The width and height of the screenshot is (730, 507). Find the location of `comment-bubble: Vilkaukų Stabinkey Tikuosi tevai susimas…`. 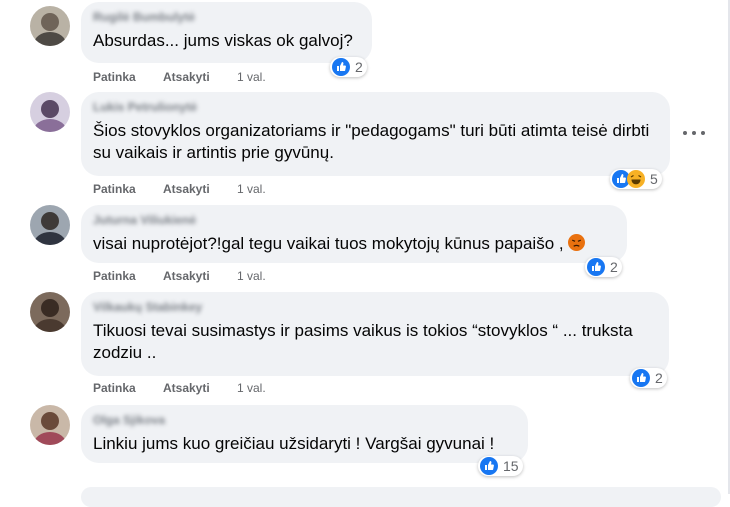

comment-bubble: Vilkaukų Stabinkey Tikuosi tevai susimas… is located at coordinates (375, 334).